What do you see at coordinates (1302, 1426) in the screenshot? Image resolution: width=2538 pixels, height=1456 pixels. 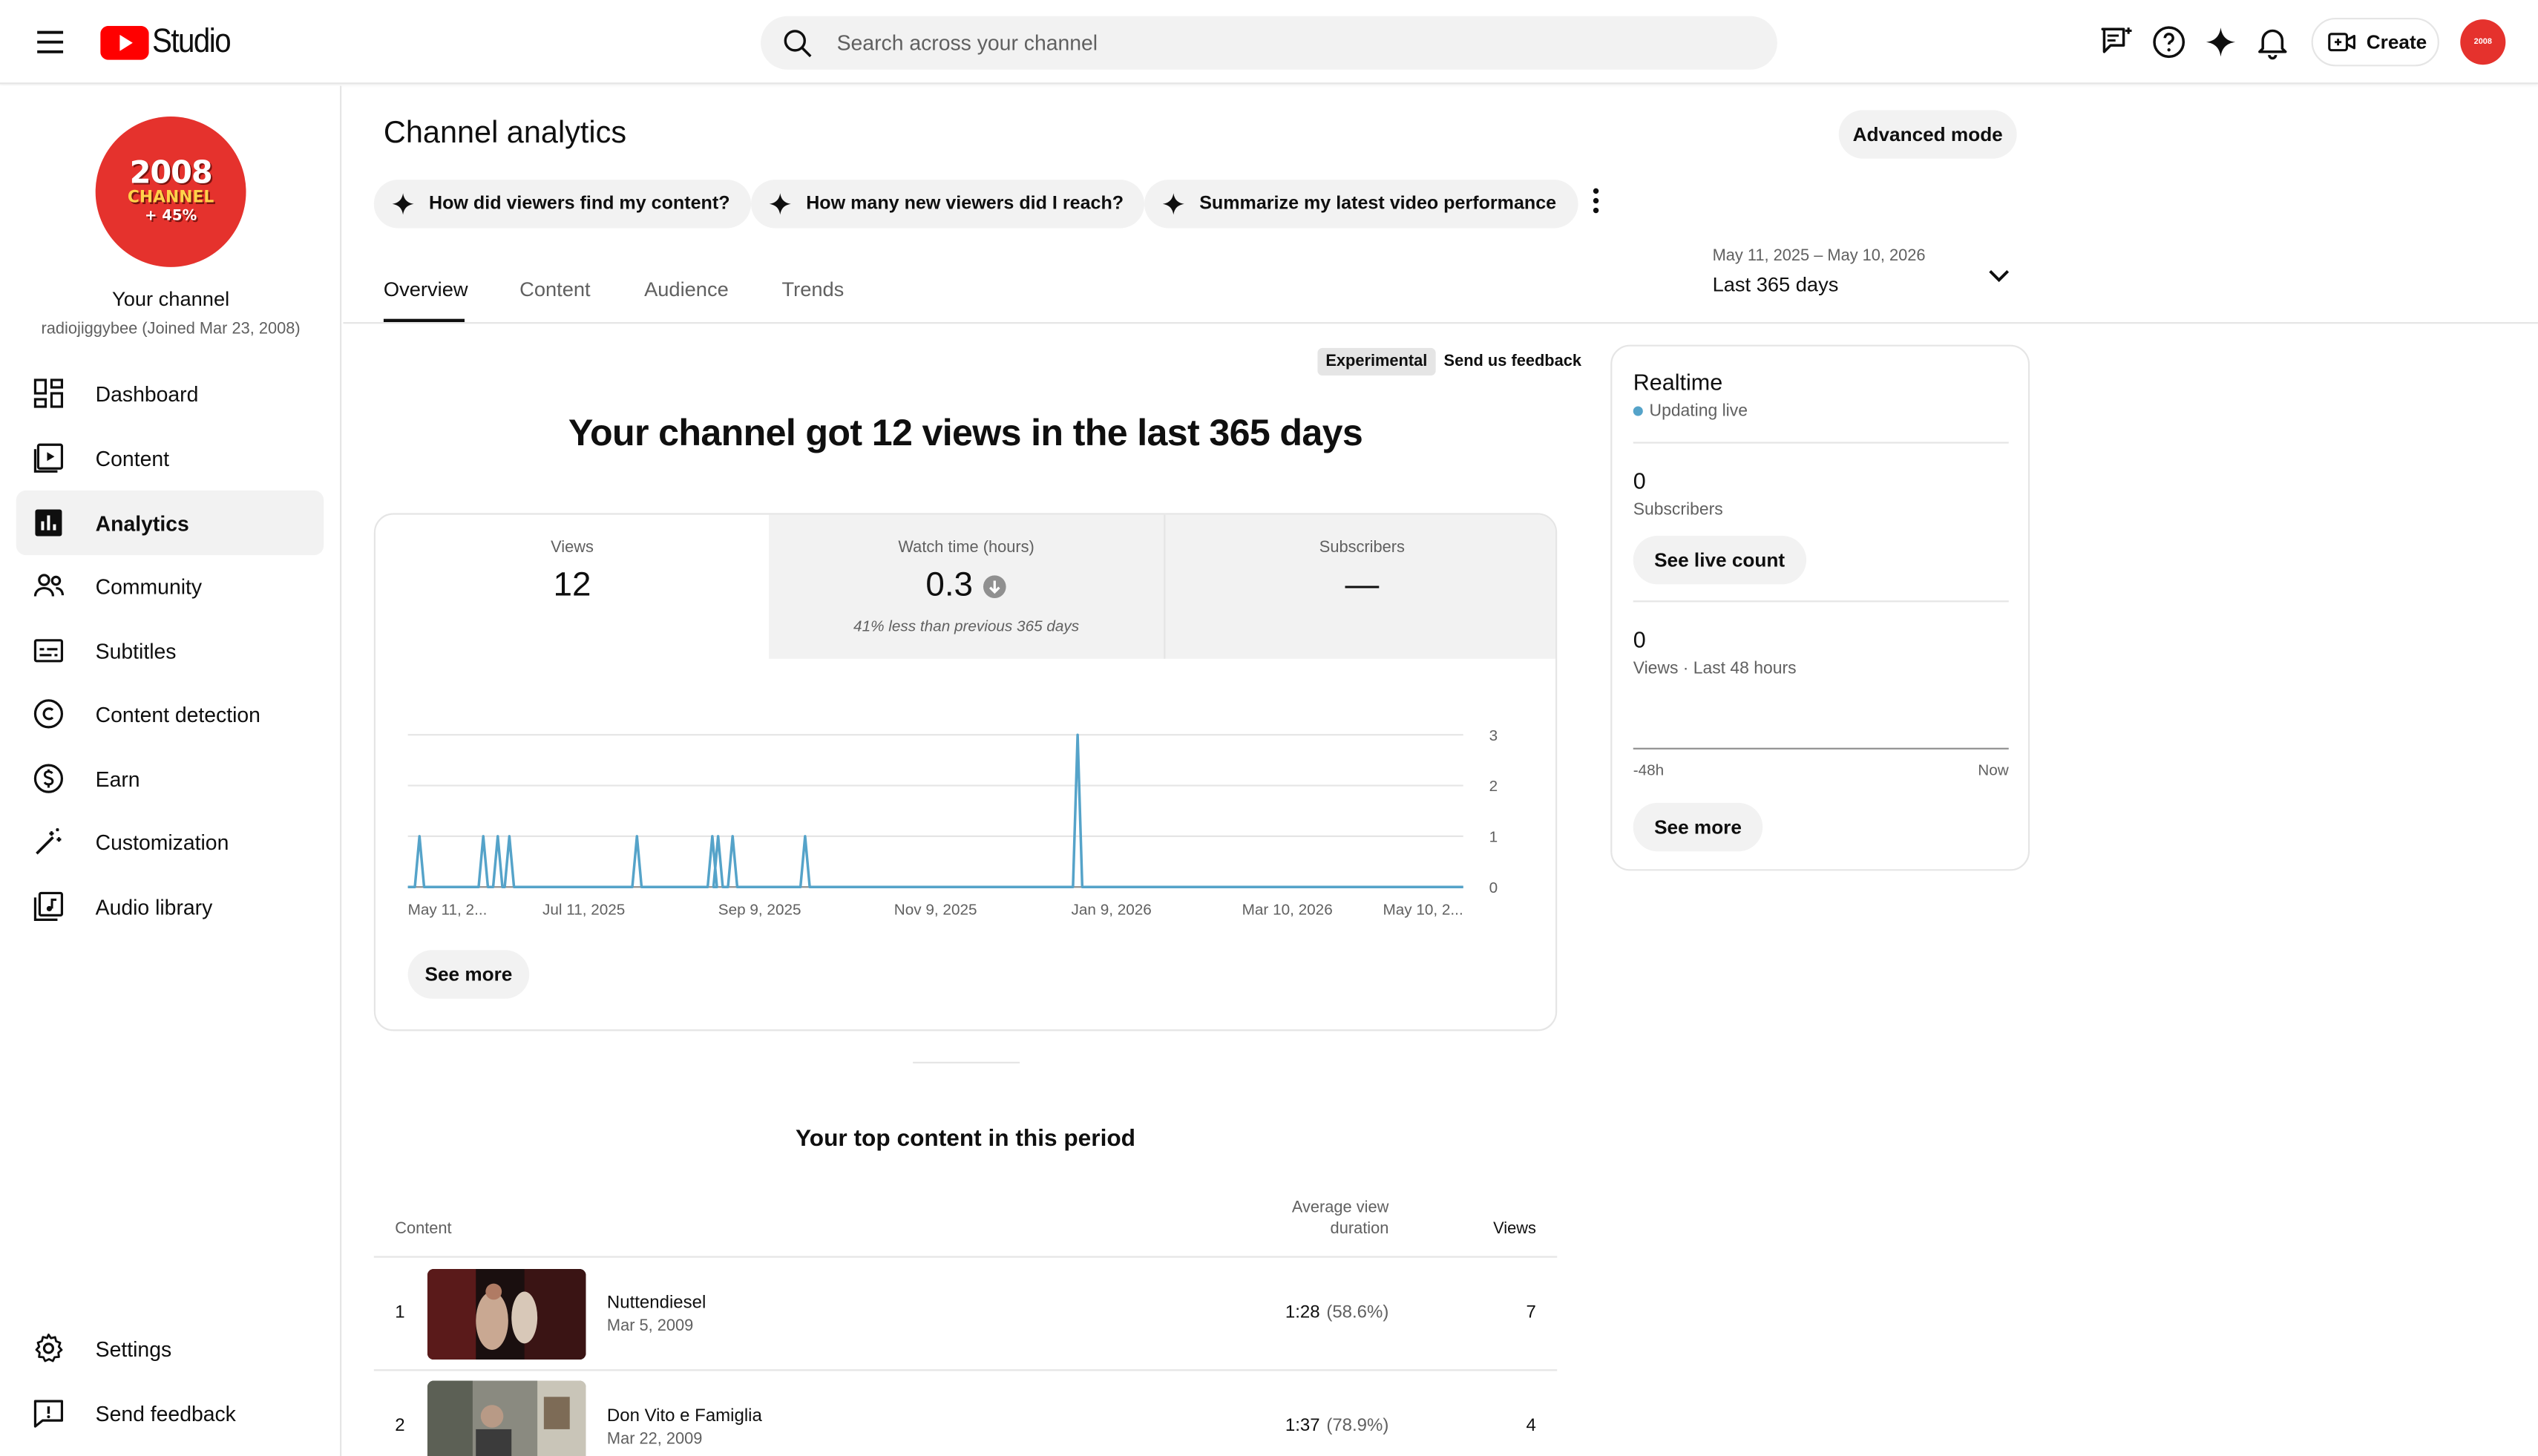 I see `avg-duration-value: 1:37` at bounding box center [1302, 1426].